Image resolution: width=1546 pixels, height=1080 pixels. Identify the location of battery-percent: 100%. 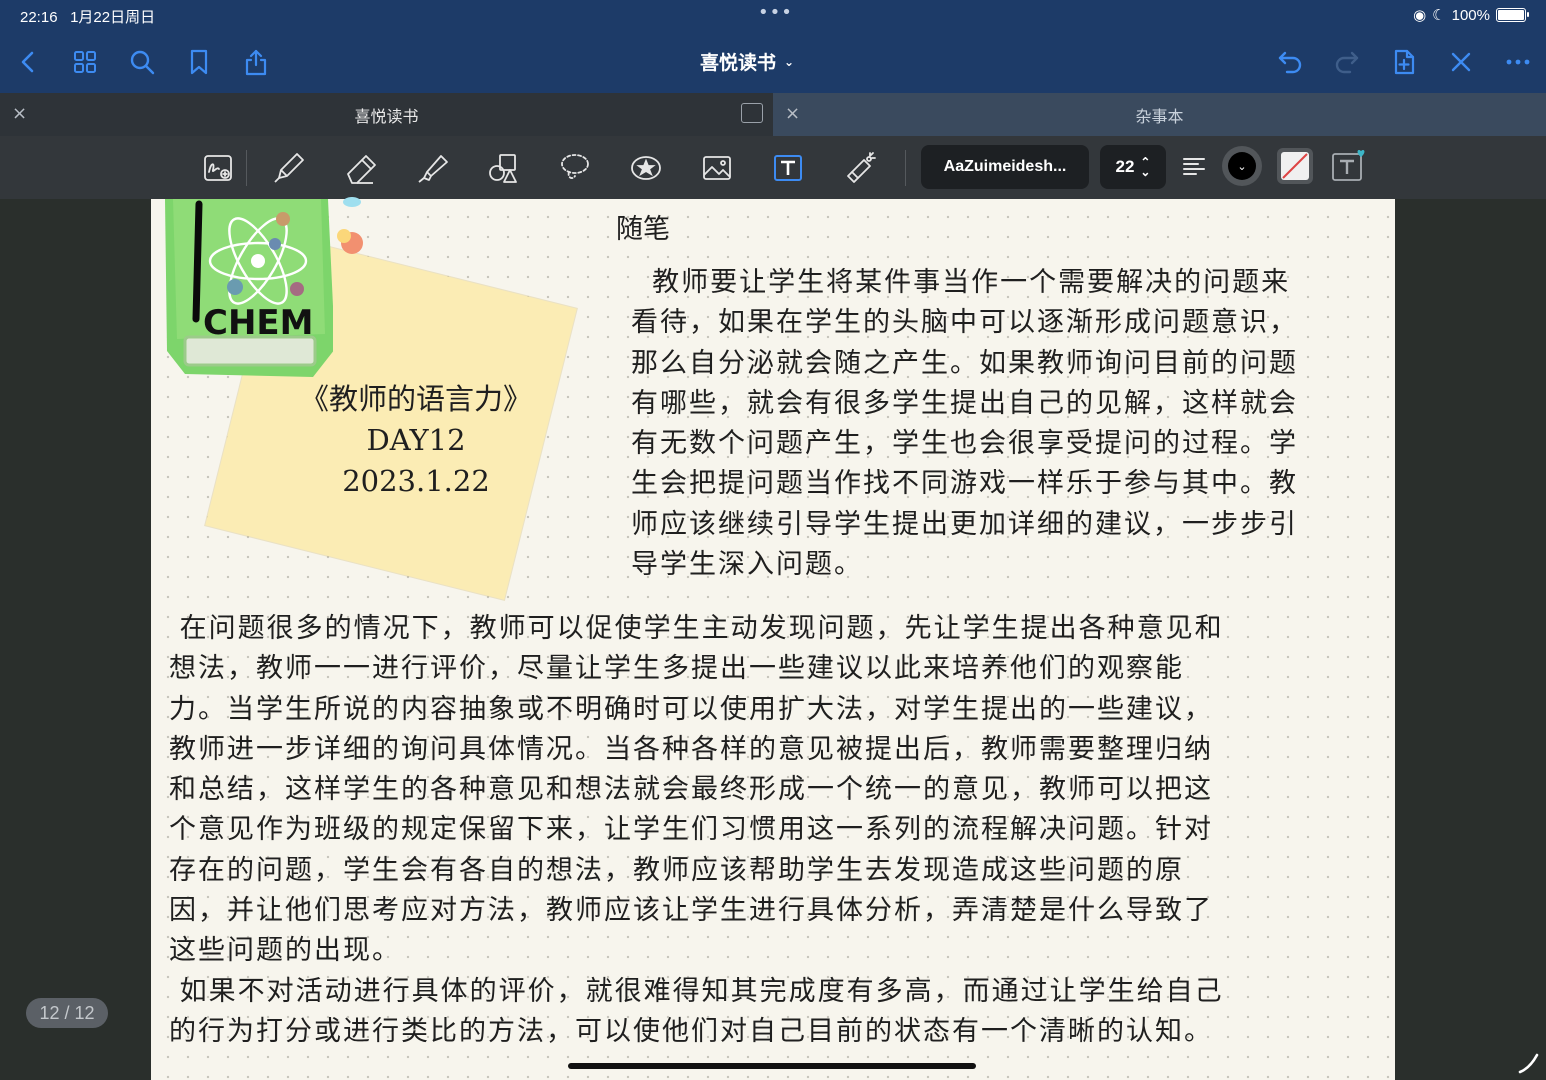
(1470, 15).